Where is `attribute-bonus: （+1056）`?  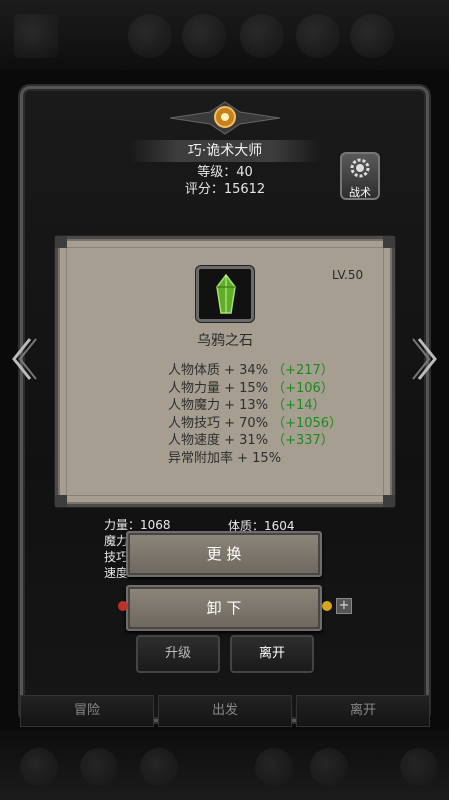 attribute-bonus: （+1056） is located at coordinates (307, 423).